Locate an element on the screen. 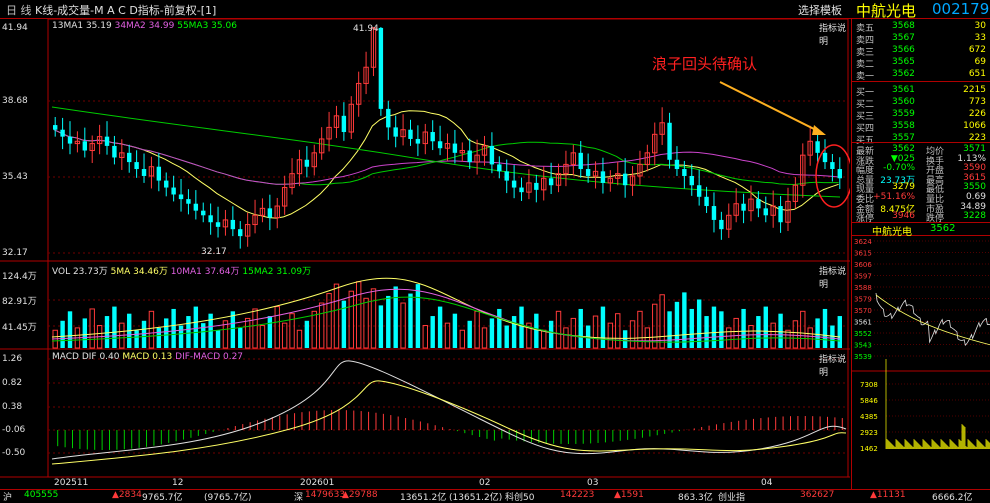 This screenshot has width=990, height=503. status-item: (9765.7亿) is located at coordinates (228, 498).